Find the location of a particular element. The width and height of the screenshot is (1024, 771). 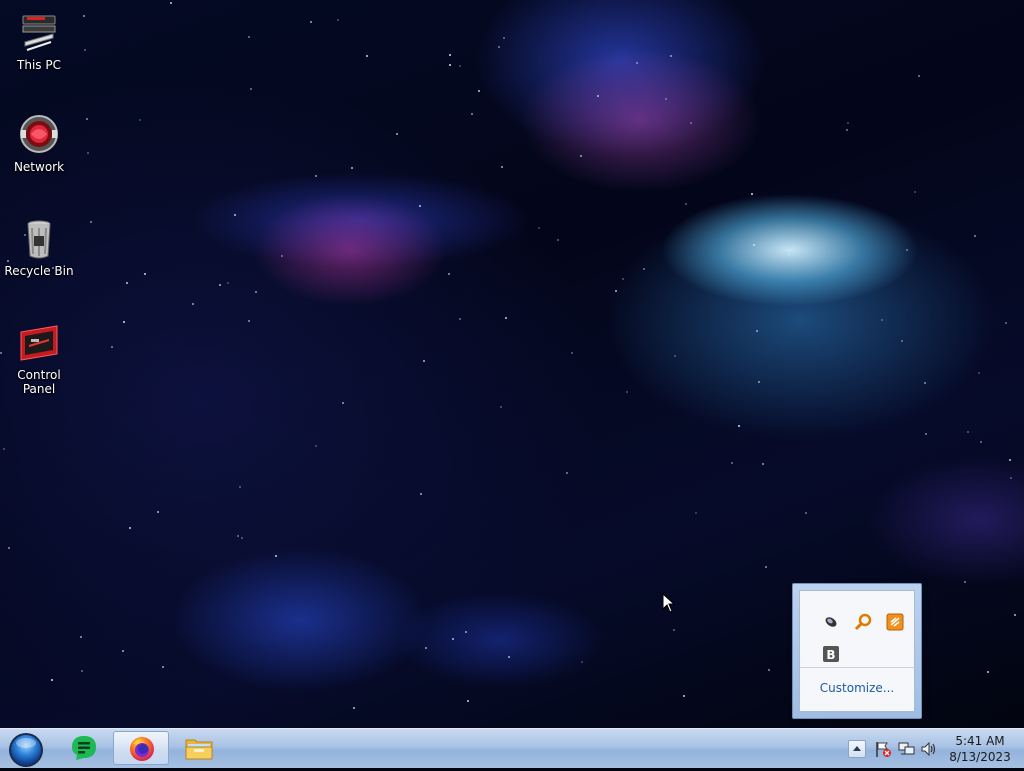

notes-app-icon is located at coordinates (84, 748).